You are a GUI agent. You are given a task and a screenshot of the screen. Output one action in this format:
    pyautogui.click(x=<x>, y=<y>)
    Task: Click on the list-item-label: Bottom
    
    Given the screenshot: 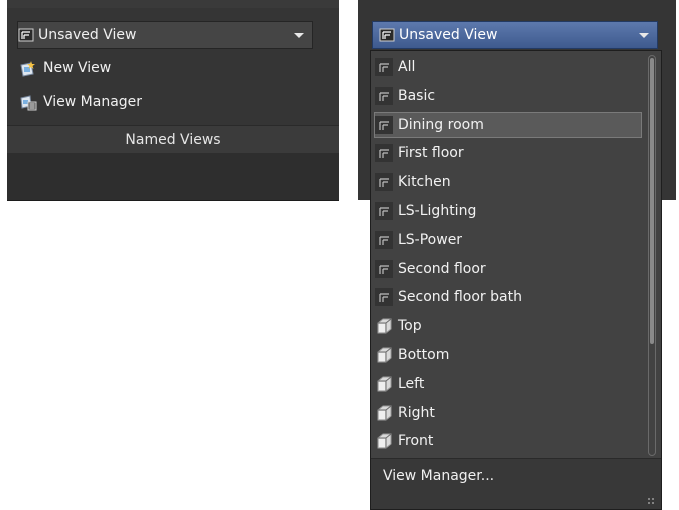 What is the action you would take?
    pyautogui.click(x=424, y=355)
    